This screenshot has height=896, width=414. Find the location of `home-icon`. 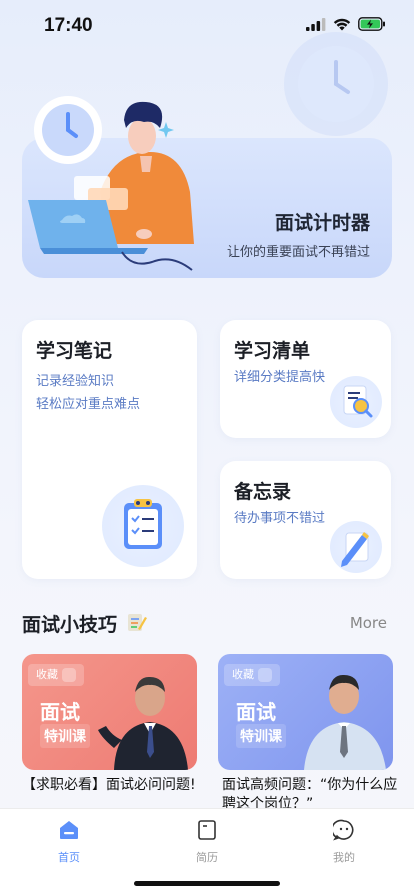

home-icon is located at coordinates (69, 830).